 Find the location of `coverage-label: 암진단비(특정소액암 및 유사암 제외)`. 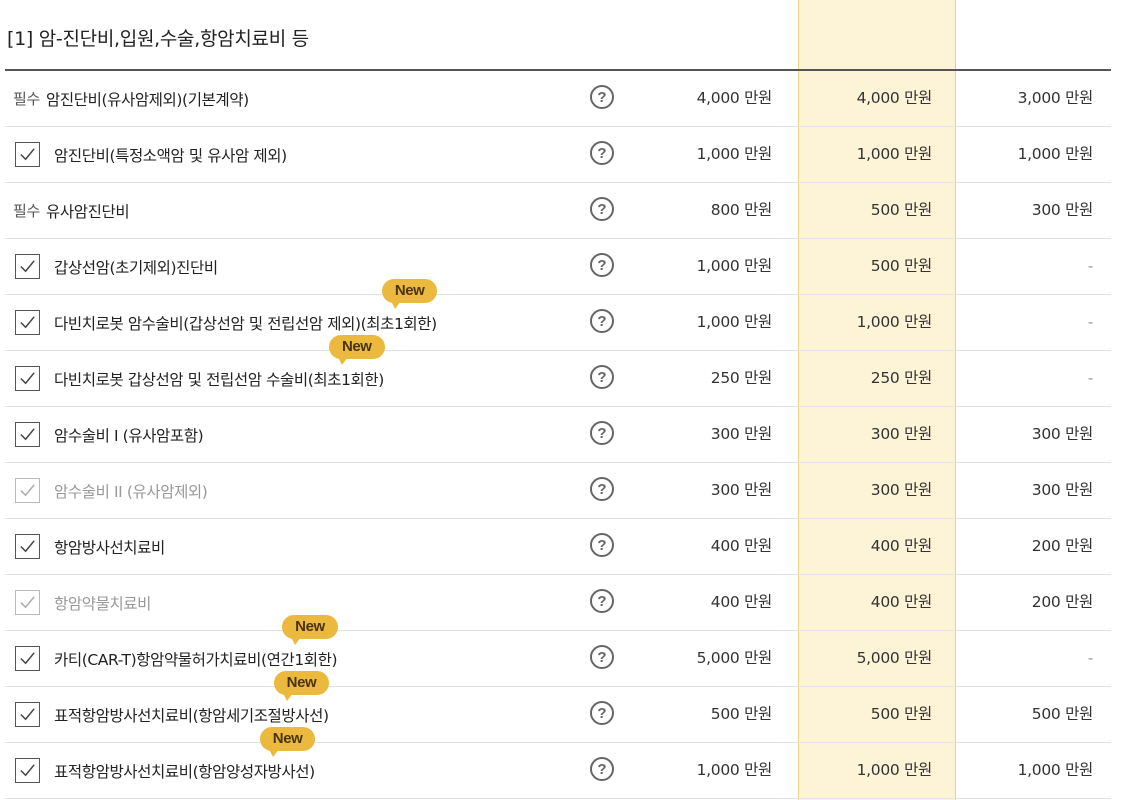

coverage-label: 암진단비(특정소액암 및 유사암 제외) is located at coordinates (150, 154).